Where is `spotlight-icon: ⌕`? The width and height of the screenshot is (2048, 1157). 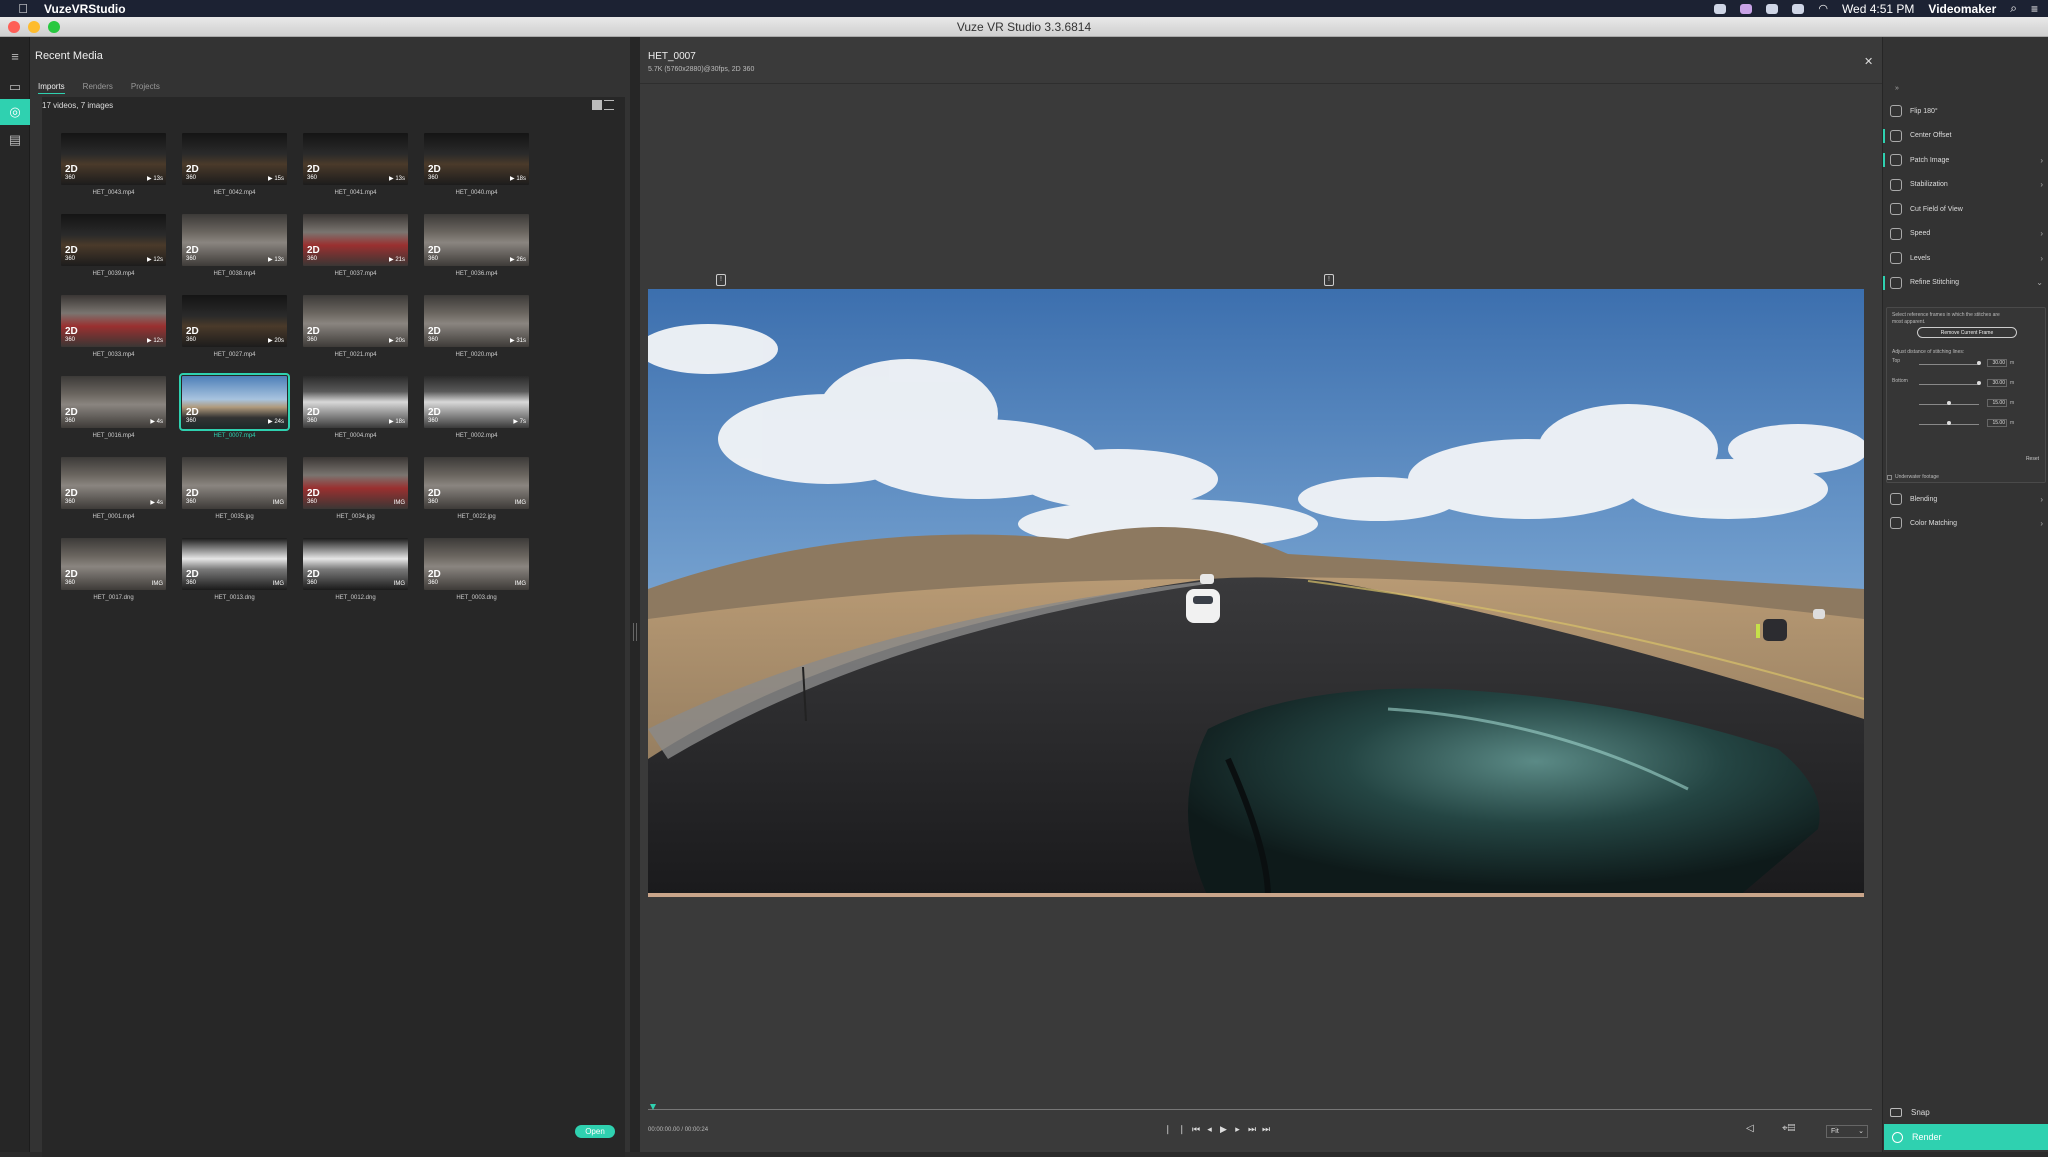 spotlight-icon: ⌕ is located at coordinates (2013, 8).